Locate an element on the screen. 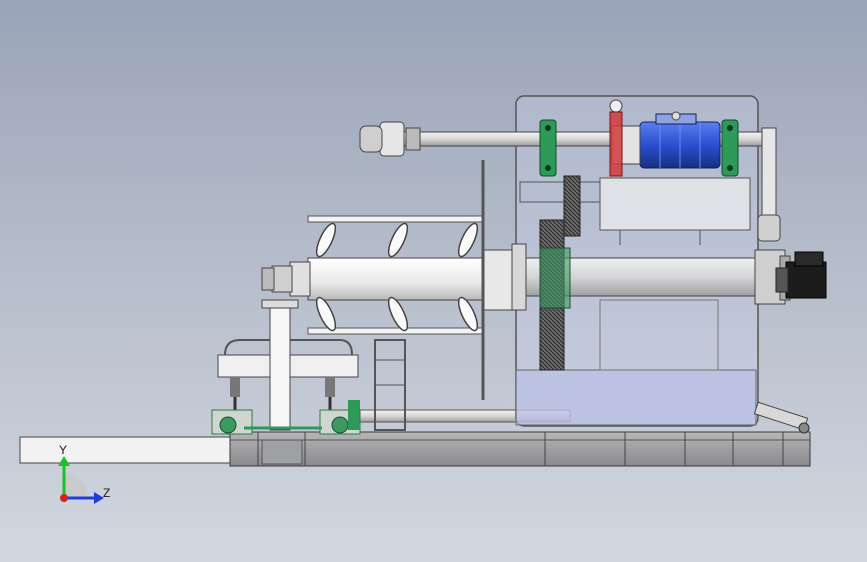  left-support-stand is located at coordinates (286, 367).